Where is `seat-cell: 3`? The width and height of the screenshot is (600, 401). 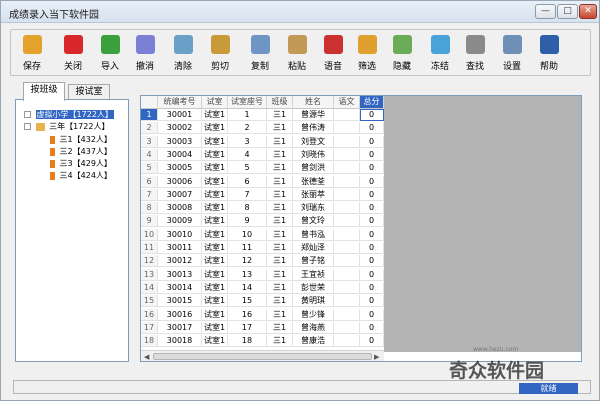 seat-cell: 3 is located at coordinates (247, 141).